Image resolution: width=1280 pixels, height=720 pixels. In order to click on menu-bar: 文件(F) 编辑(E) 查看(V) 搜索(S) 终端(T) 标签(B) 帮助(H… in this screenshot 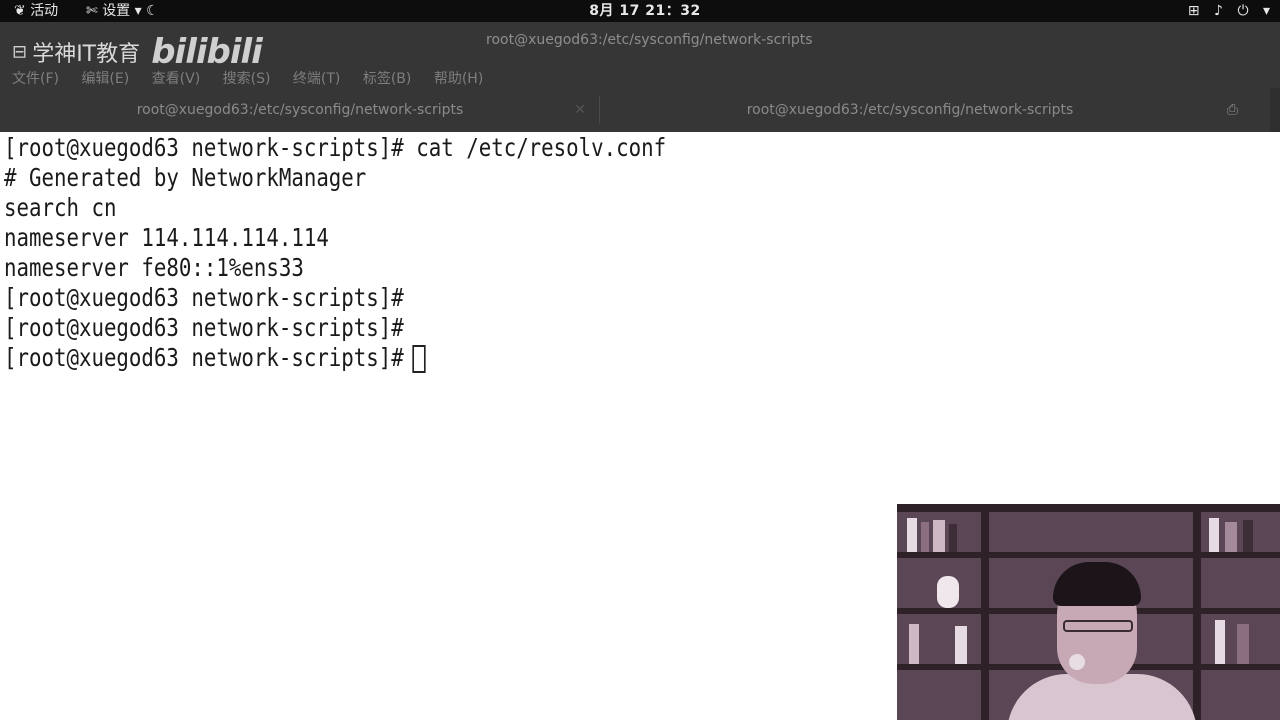, I will do `click(256, 78)`.